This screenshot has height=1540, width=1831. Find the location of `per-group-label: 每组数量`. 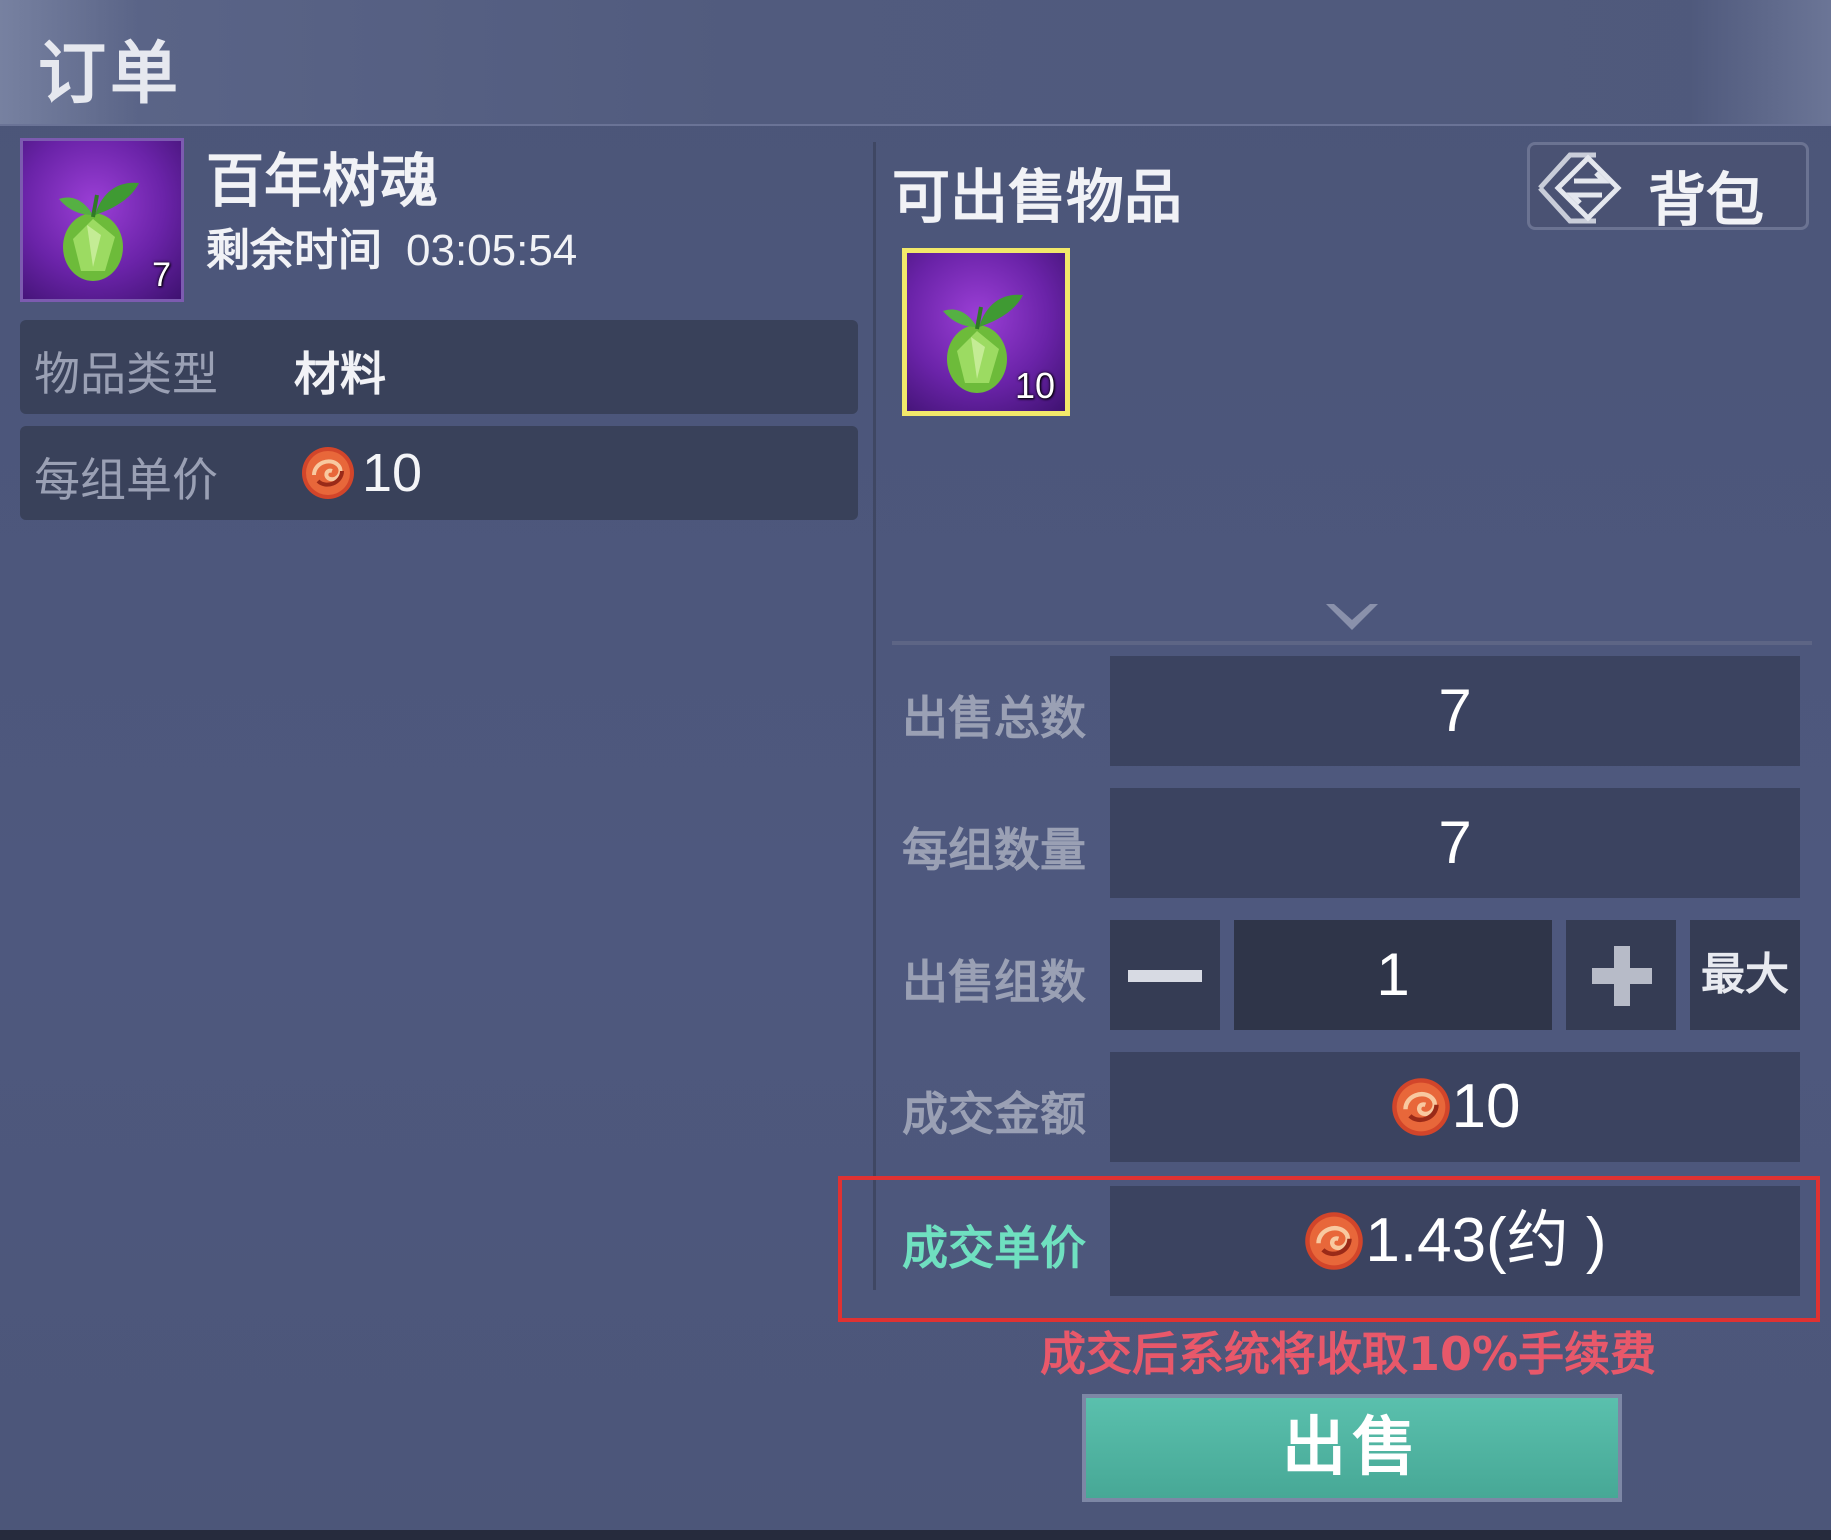

per-group-label: 每组数量 is located at coordinates (994, 850).